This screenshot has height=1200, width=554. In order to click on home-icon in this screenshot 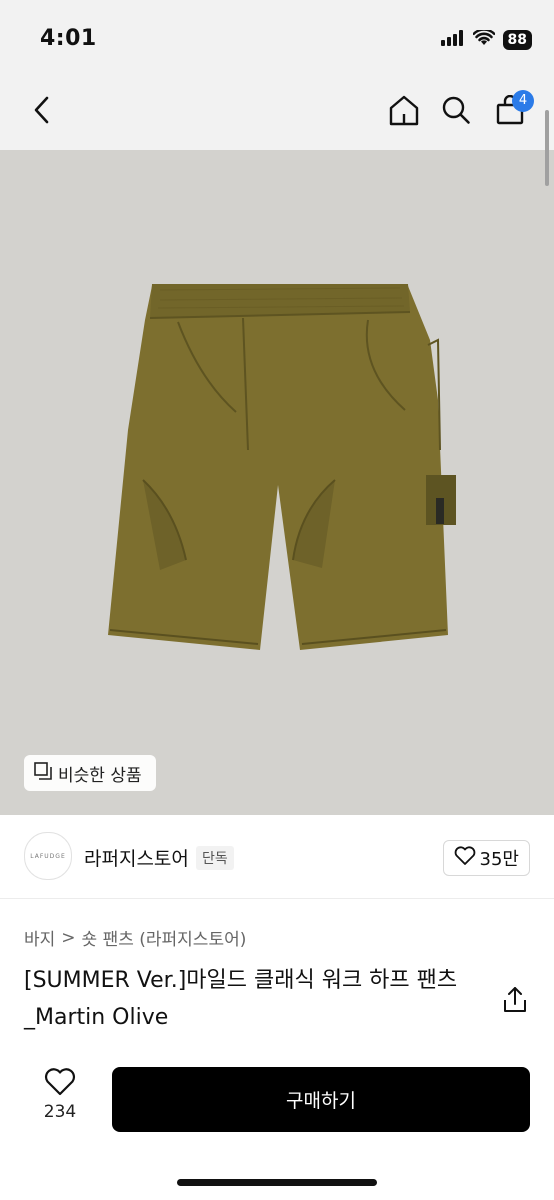, I will do `click(404, 112)`.